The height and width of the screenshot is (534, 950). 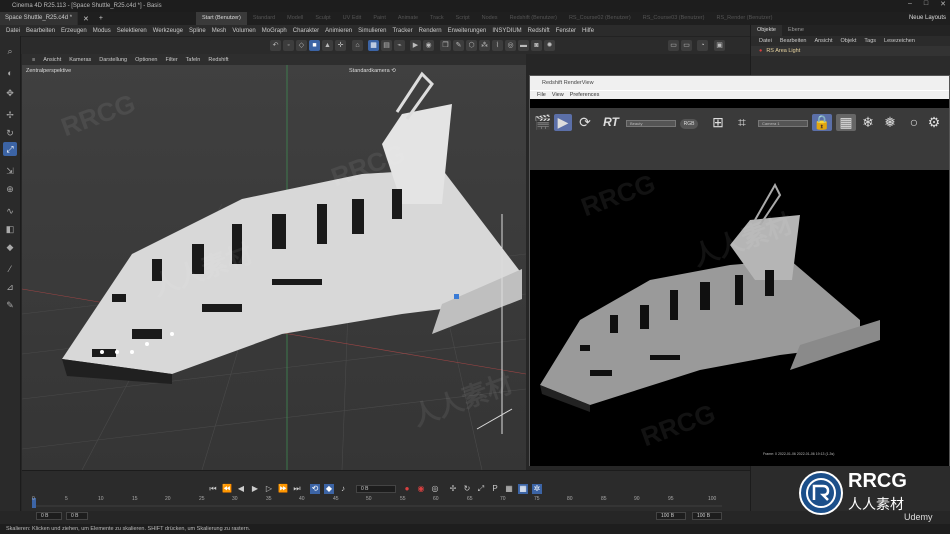 I want to click on document-tab: Space Shuttle_R25.c4d *, so click(x=39, y=18).